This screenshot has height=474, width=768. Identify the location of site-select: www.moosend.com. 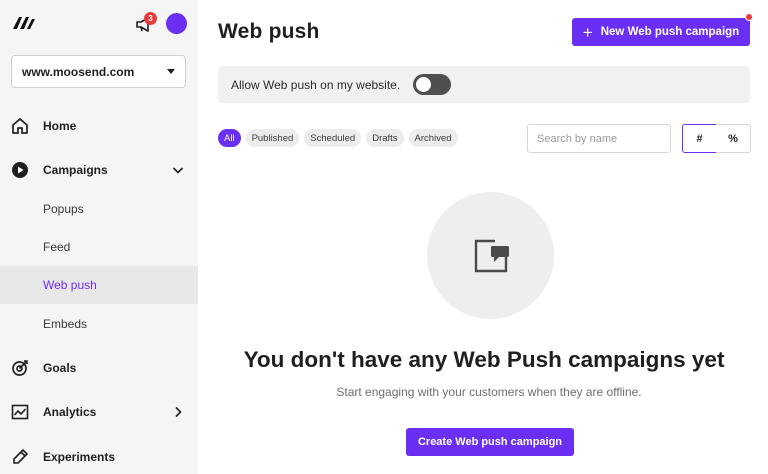
(98, 71).